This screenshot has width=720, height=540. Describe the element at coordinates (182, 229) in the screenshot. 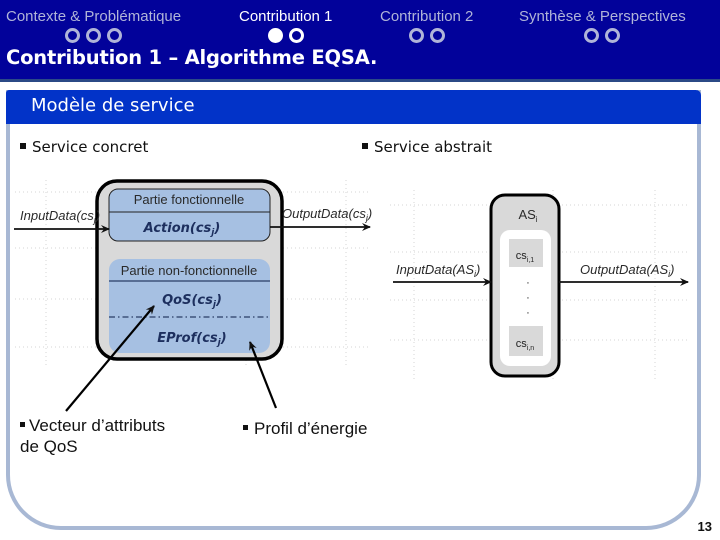

I see `action-label: Action(csj)` at that location.